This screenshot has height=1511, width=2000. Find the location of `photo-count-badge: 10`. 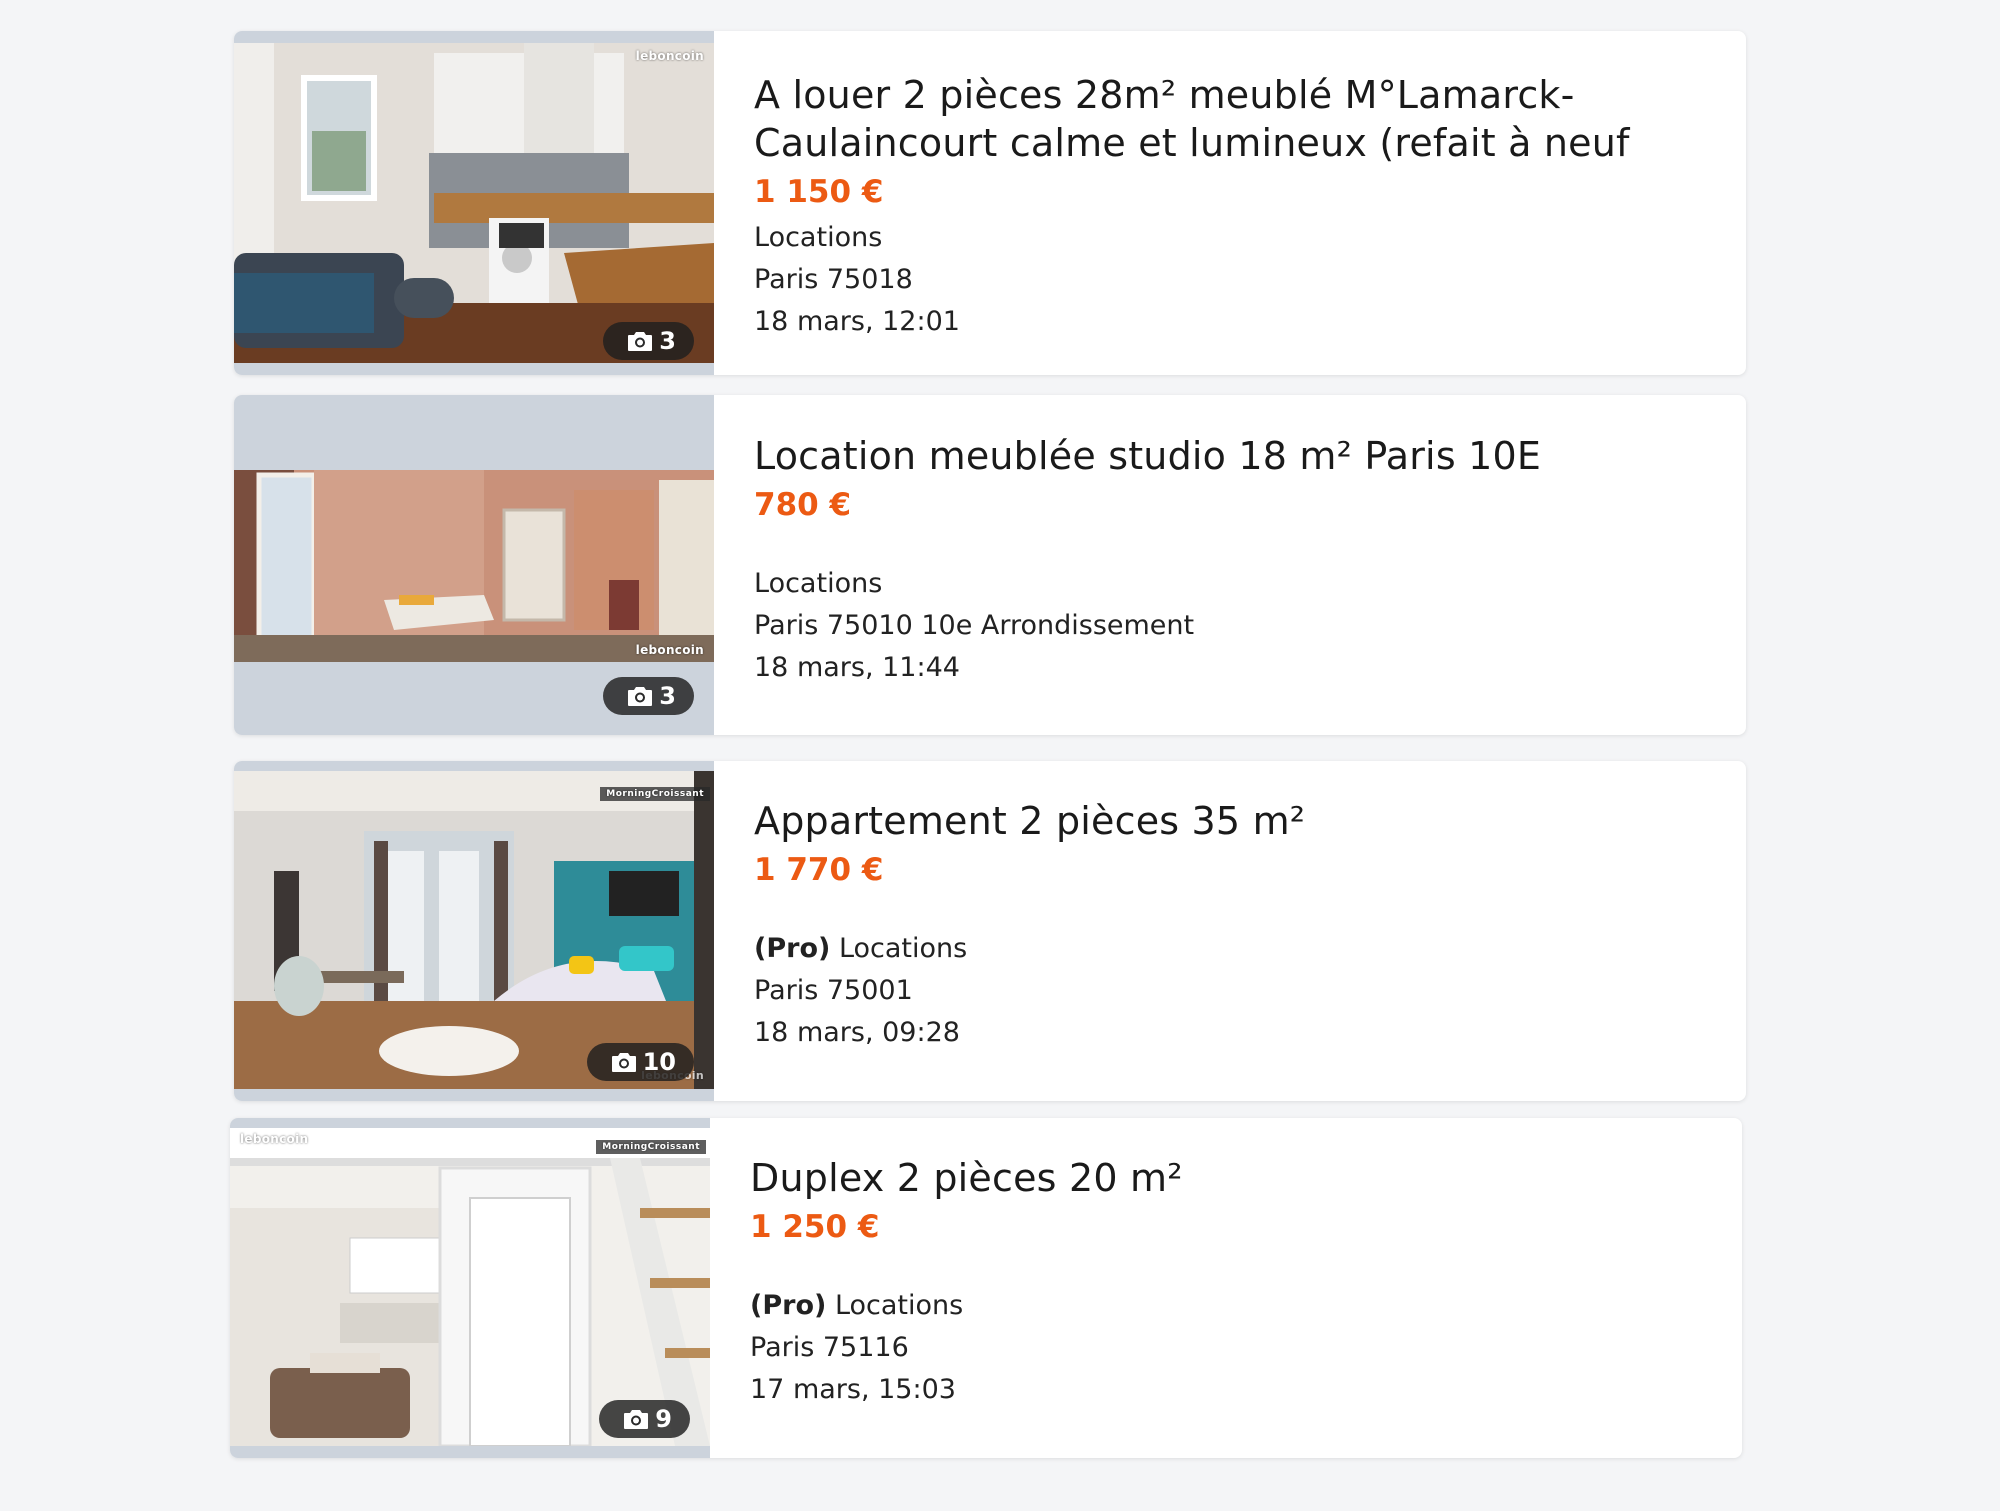

photo-count-badge: 10 is located at coordinates (640, 1062).